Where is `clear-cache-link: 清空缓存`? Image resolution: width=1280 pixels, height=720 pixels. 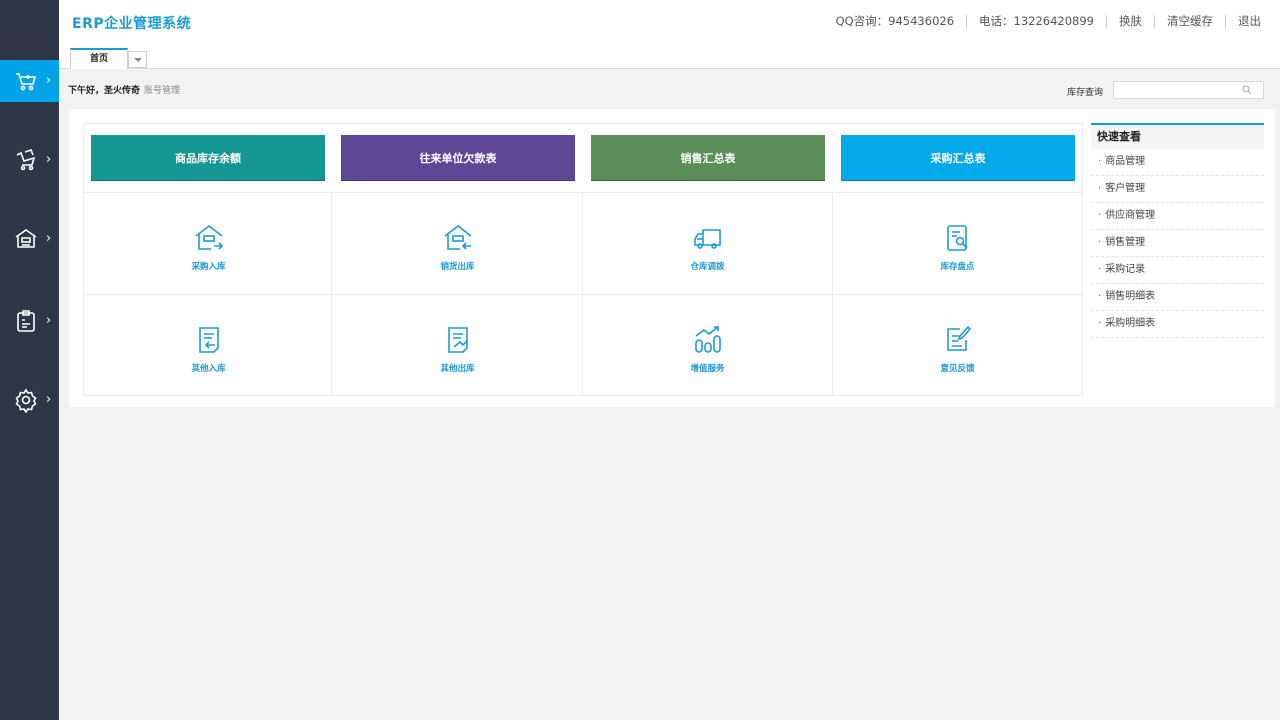
clear-cache-link: 清空缓存 is located at coordinates (1189, 21).